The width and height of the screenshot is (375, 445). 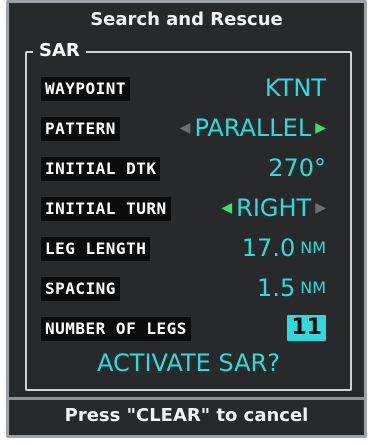 I want to click on number-of-legs-label: NUMBER OF LEGS, so click(x=116, y=329).